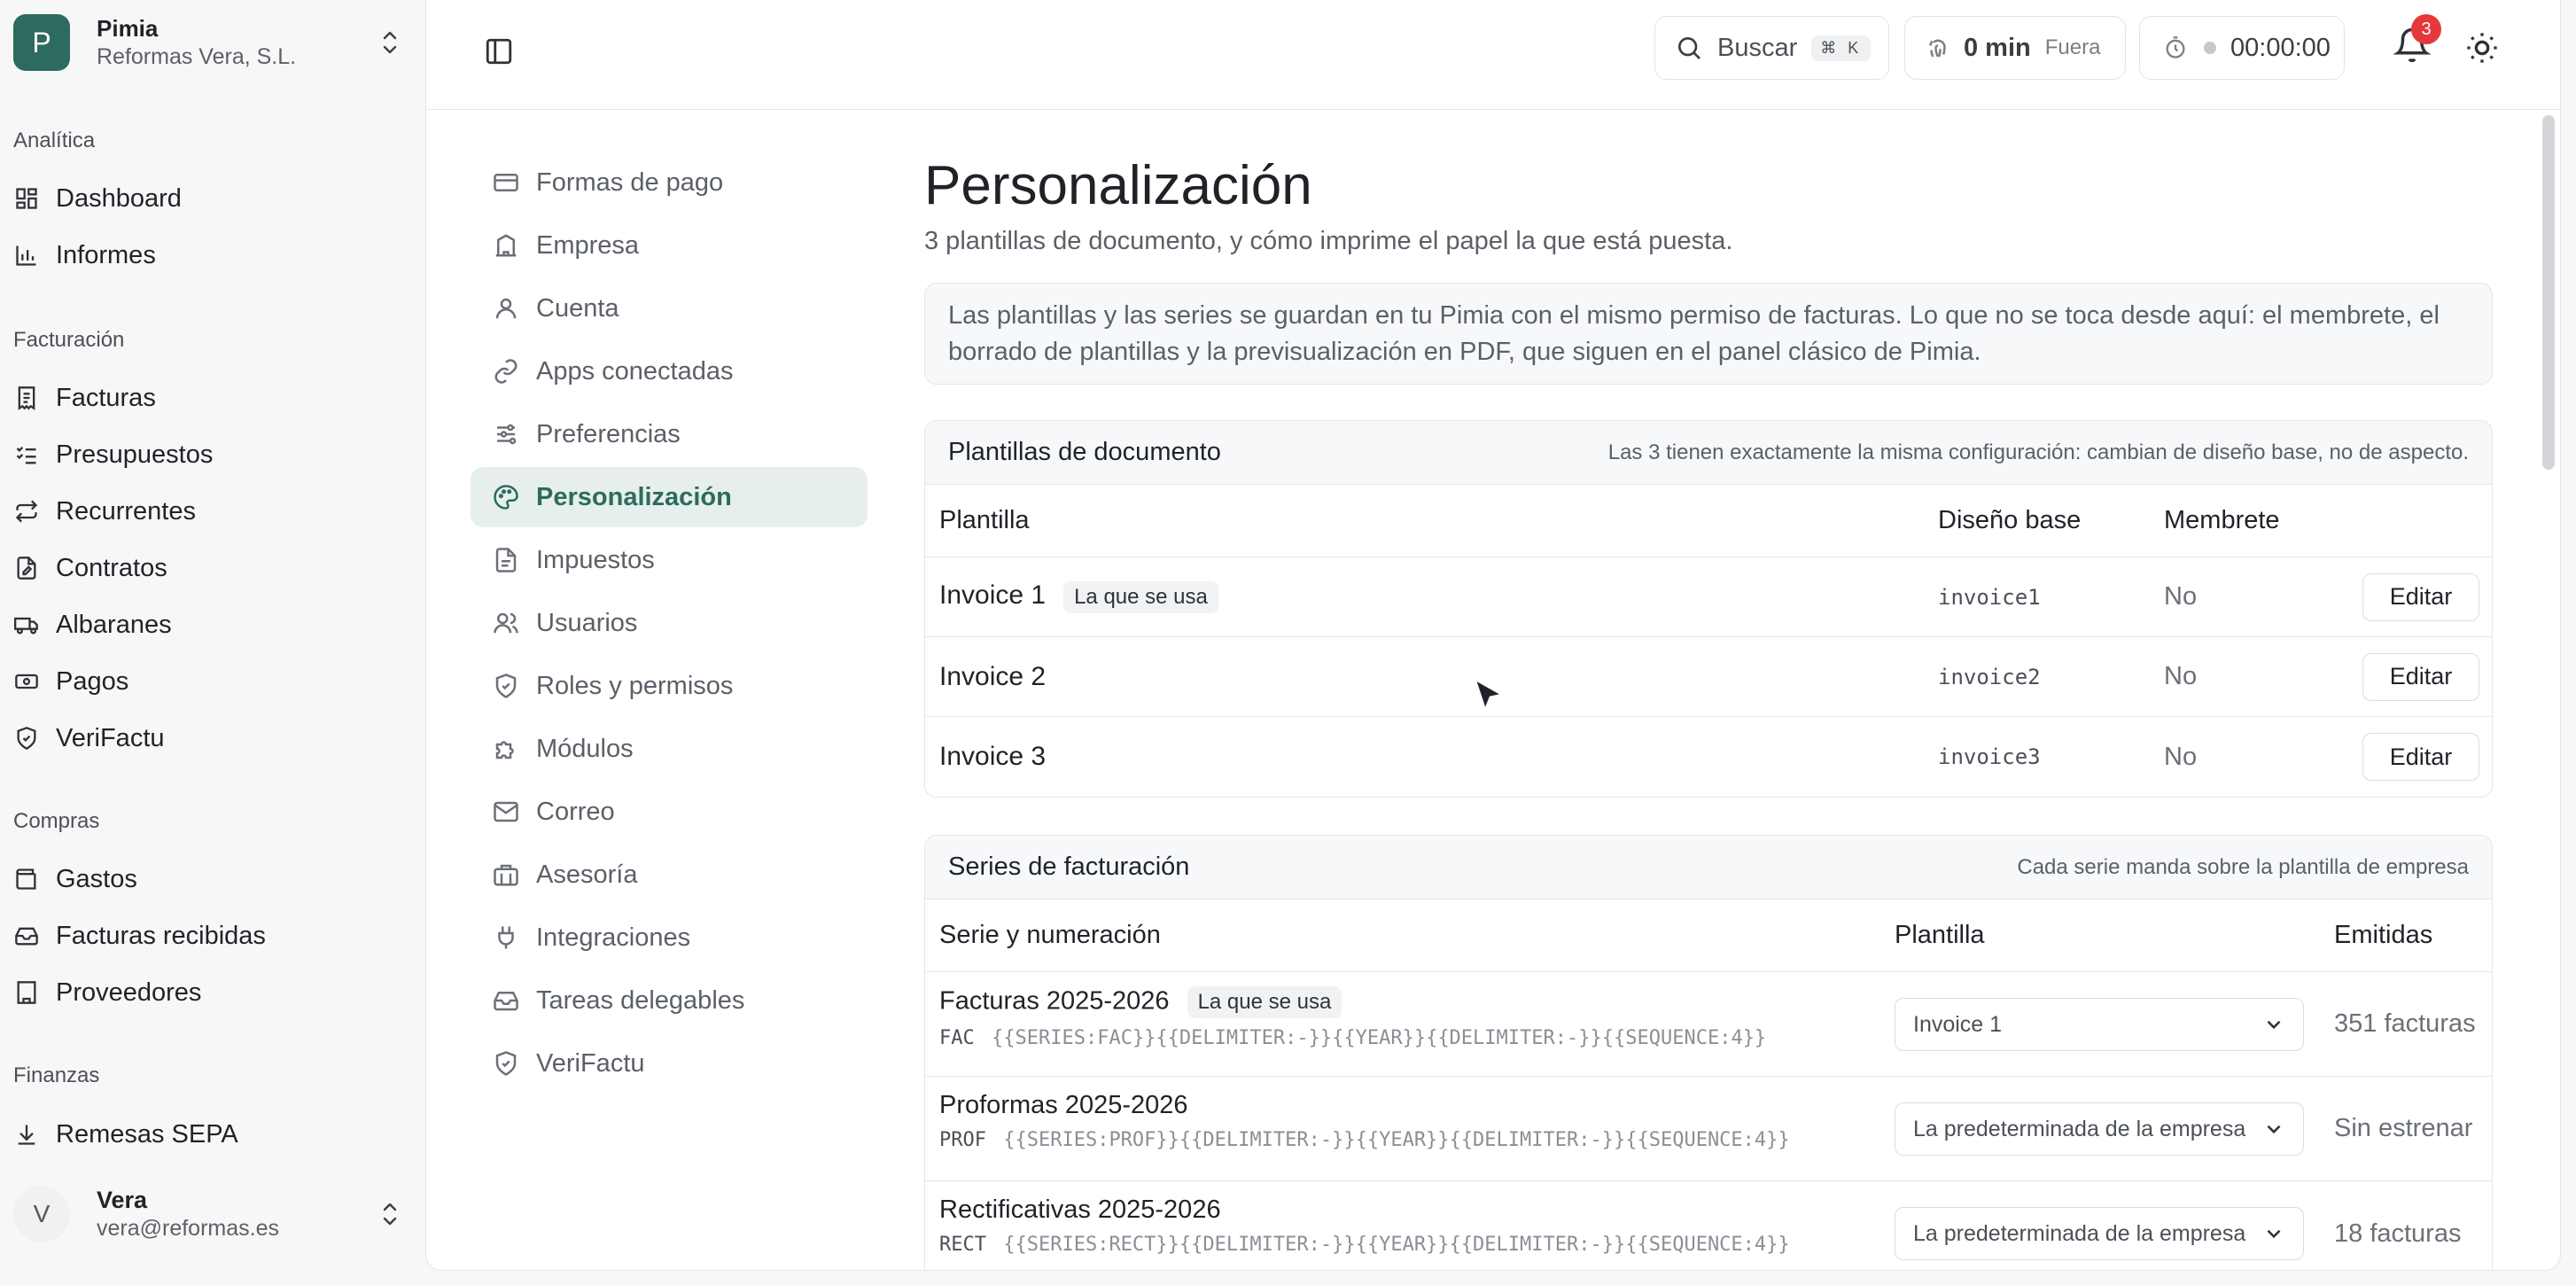  Describe the element at coordinates (506, 875) in the screenshot. I see `briefcase-icon` at that location.